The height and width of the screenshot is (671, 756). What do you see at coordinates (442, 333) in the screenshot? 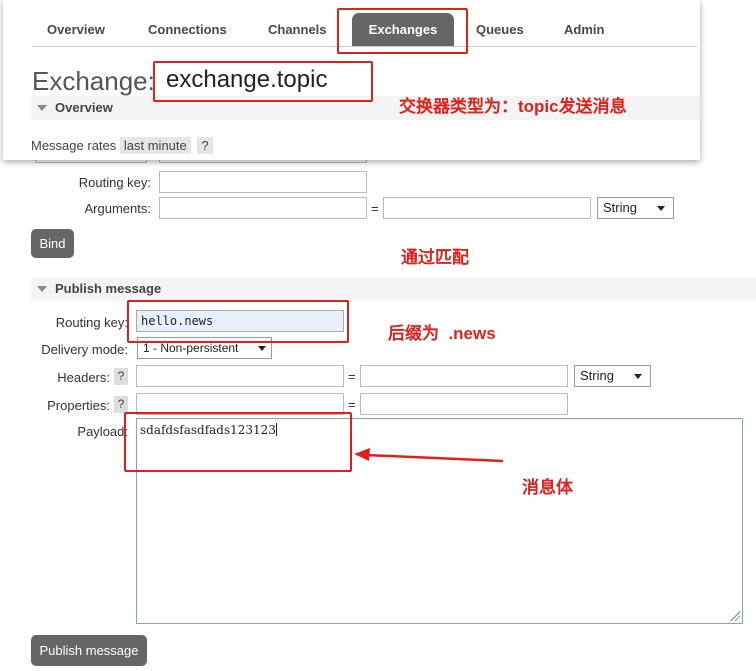
I see `annotation-suffix: 后缀为 .news` at bounding box center [442, 333].